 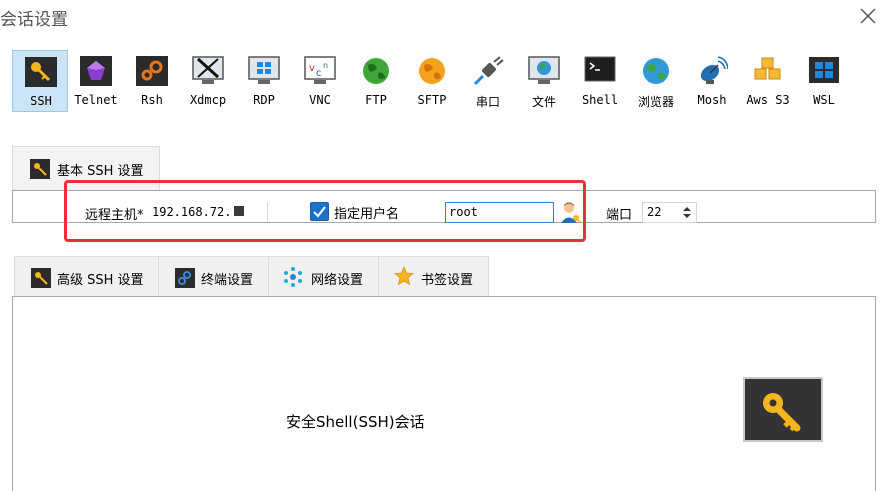 I want to click on protocol-label: 串口, so click(x=487, y=102).